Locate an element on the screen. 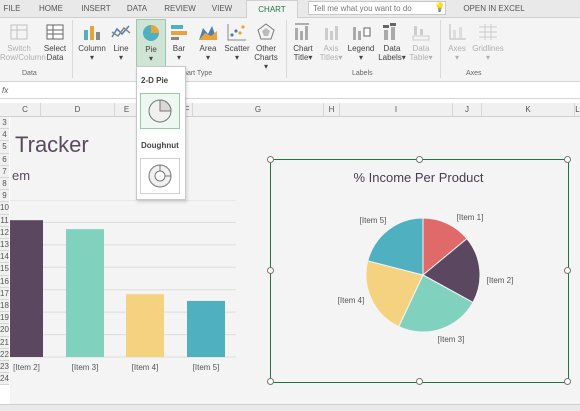 This screenshot has width=580, height=411. chart-title-label-2: Title is located at coordinates (301, 57).